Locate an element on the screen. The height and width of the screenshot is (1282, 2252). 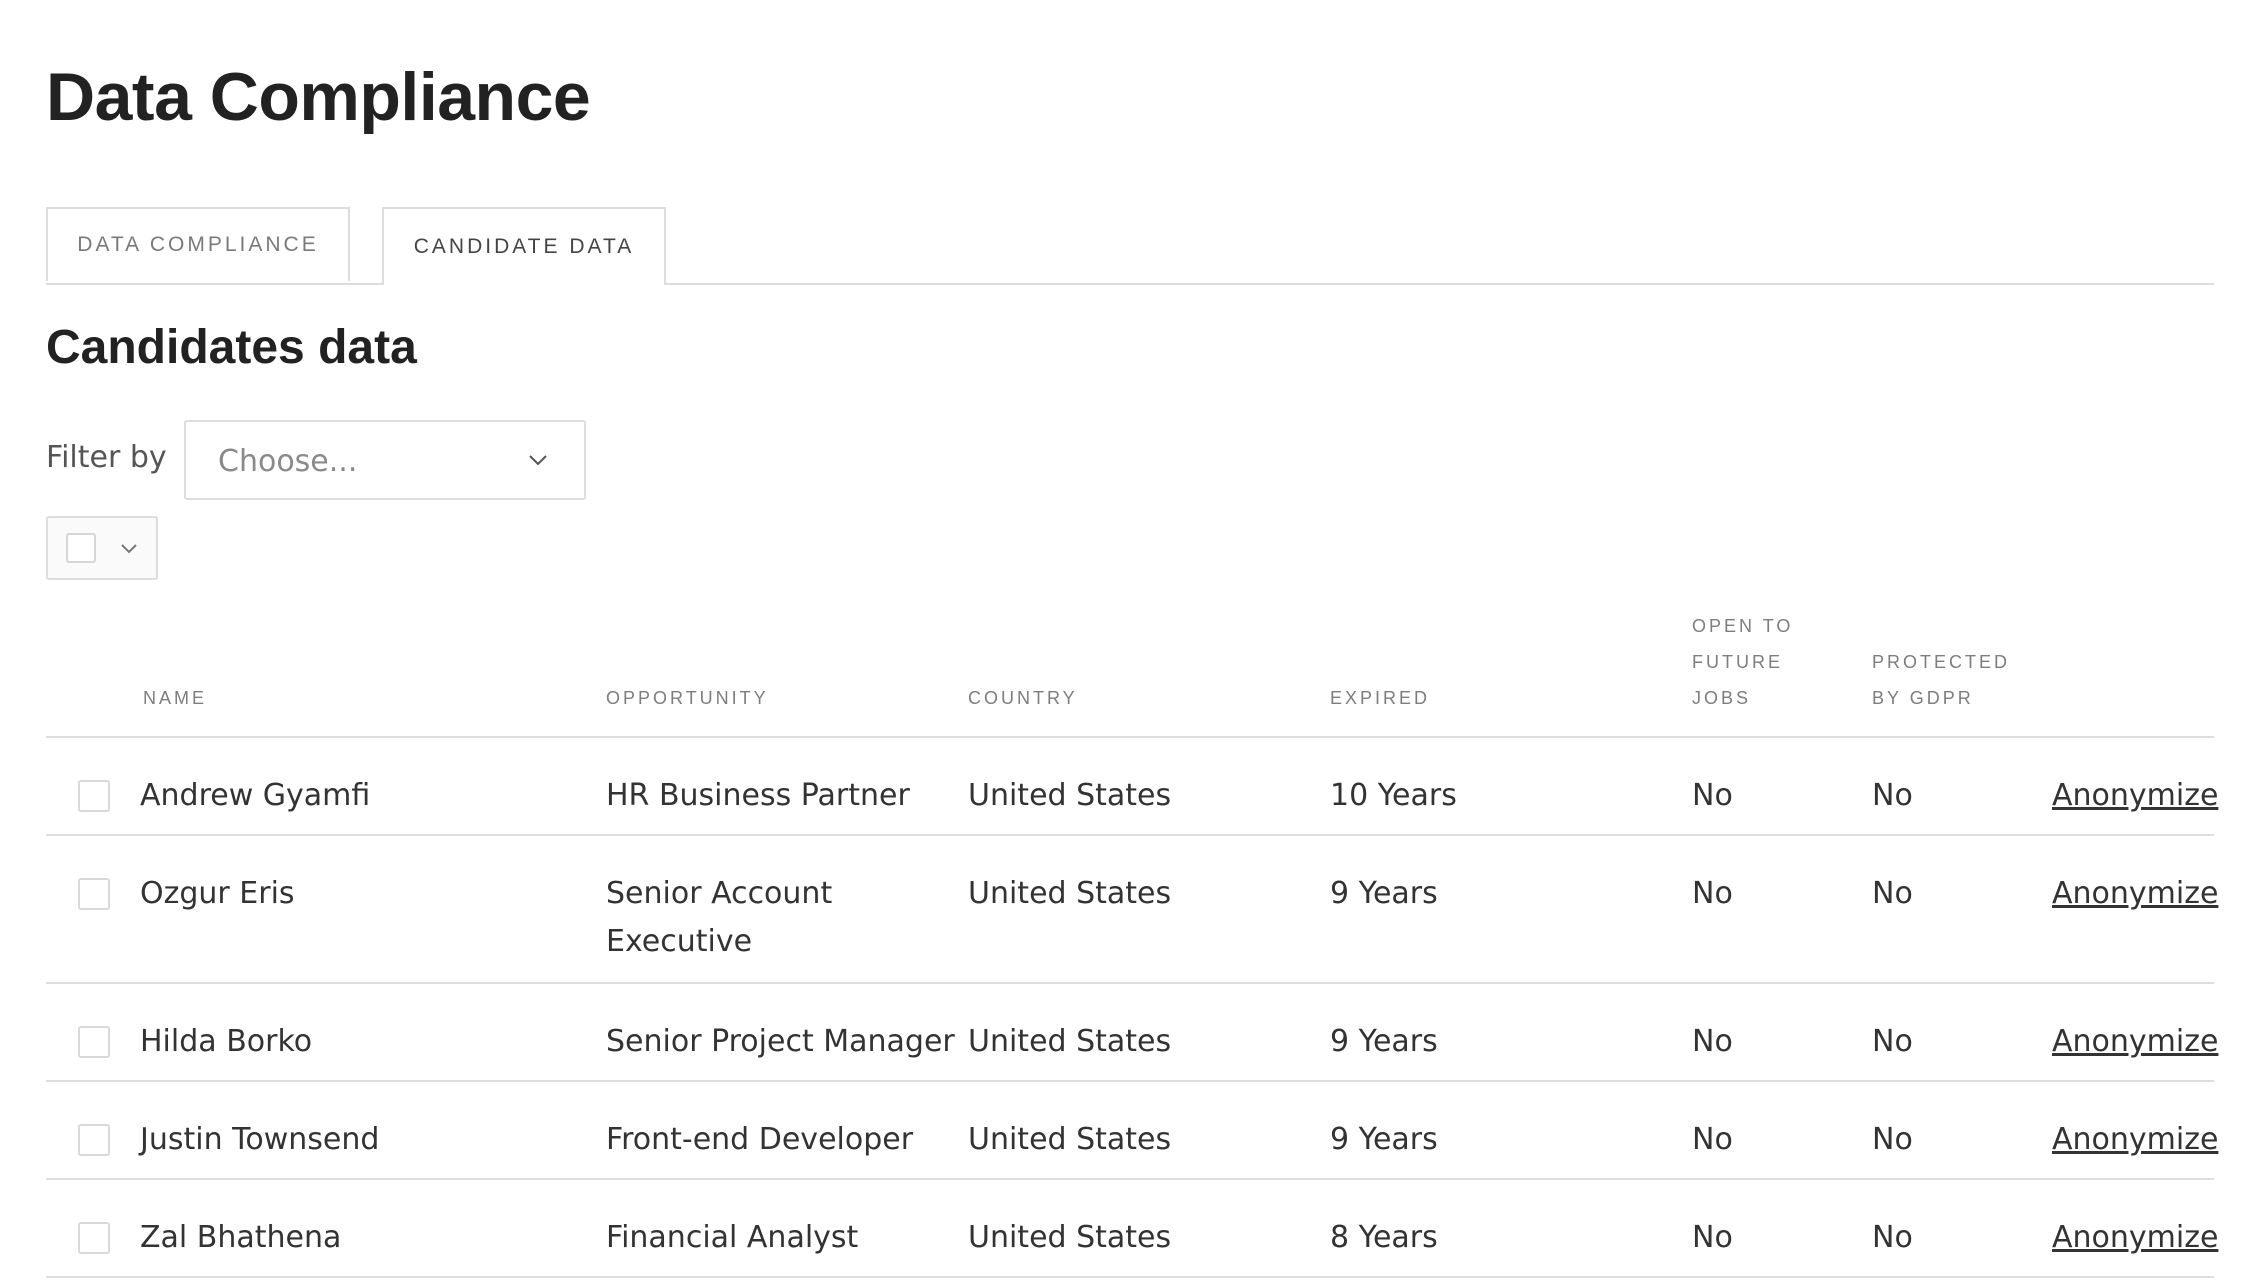
header-country: COUNTRY is located at coordinates (1023, 698).